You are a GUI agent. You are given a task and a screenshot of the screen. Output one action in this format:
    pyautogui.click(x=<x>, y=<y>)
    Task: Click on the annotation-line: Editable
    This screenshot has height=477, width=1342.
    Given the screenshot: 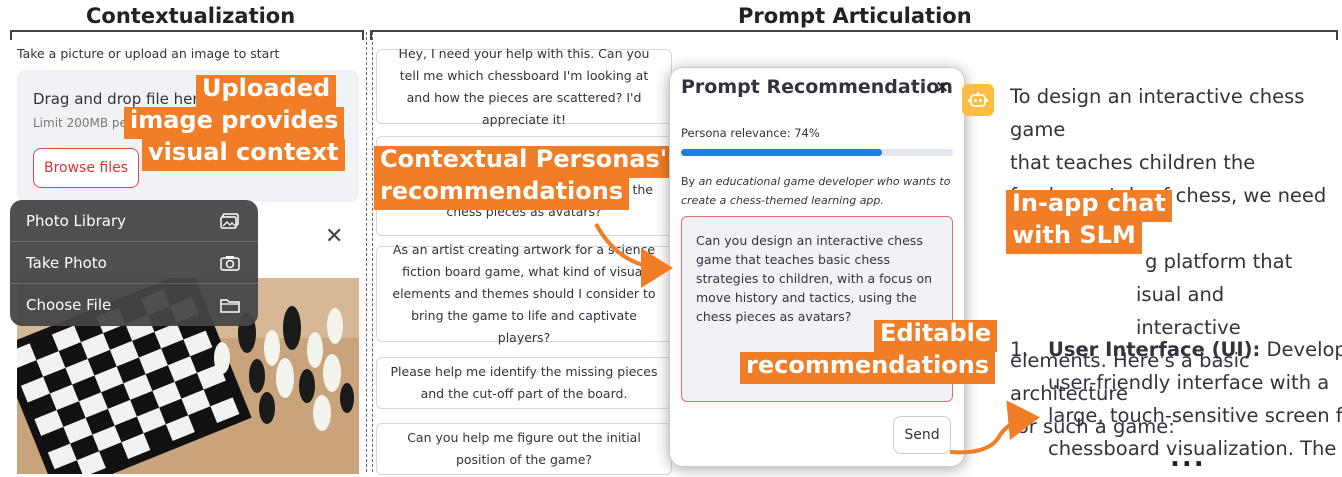 What is the action you would take?
    pyautogui.click(x=936, y=336)
    